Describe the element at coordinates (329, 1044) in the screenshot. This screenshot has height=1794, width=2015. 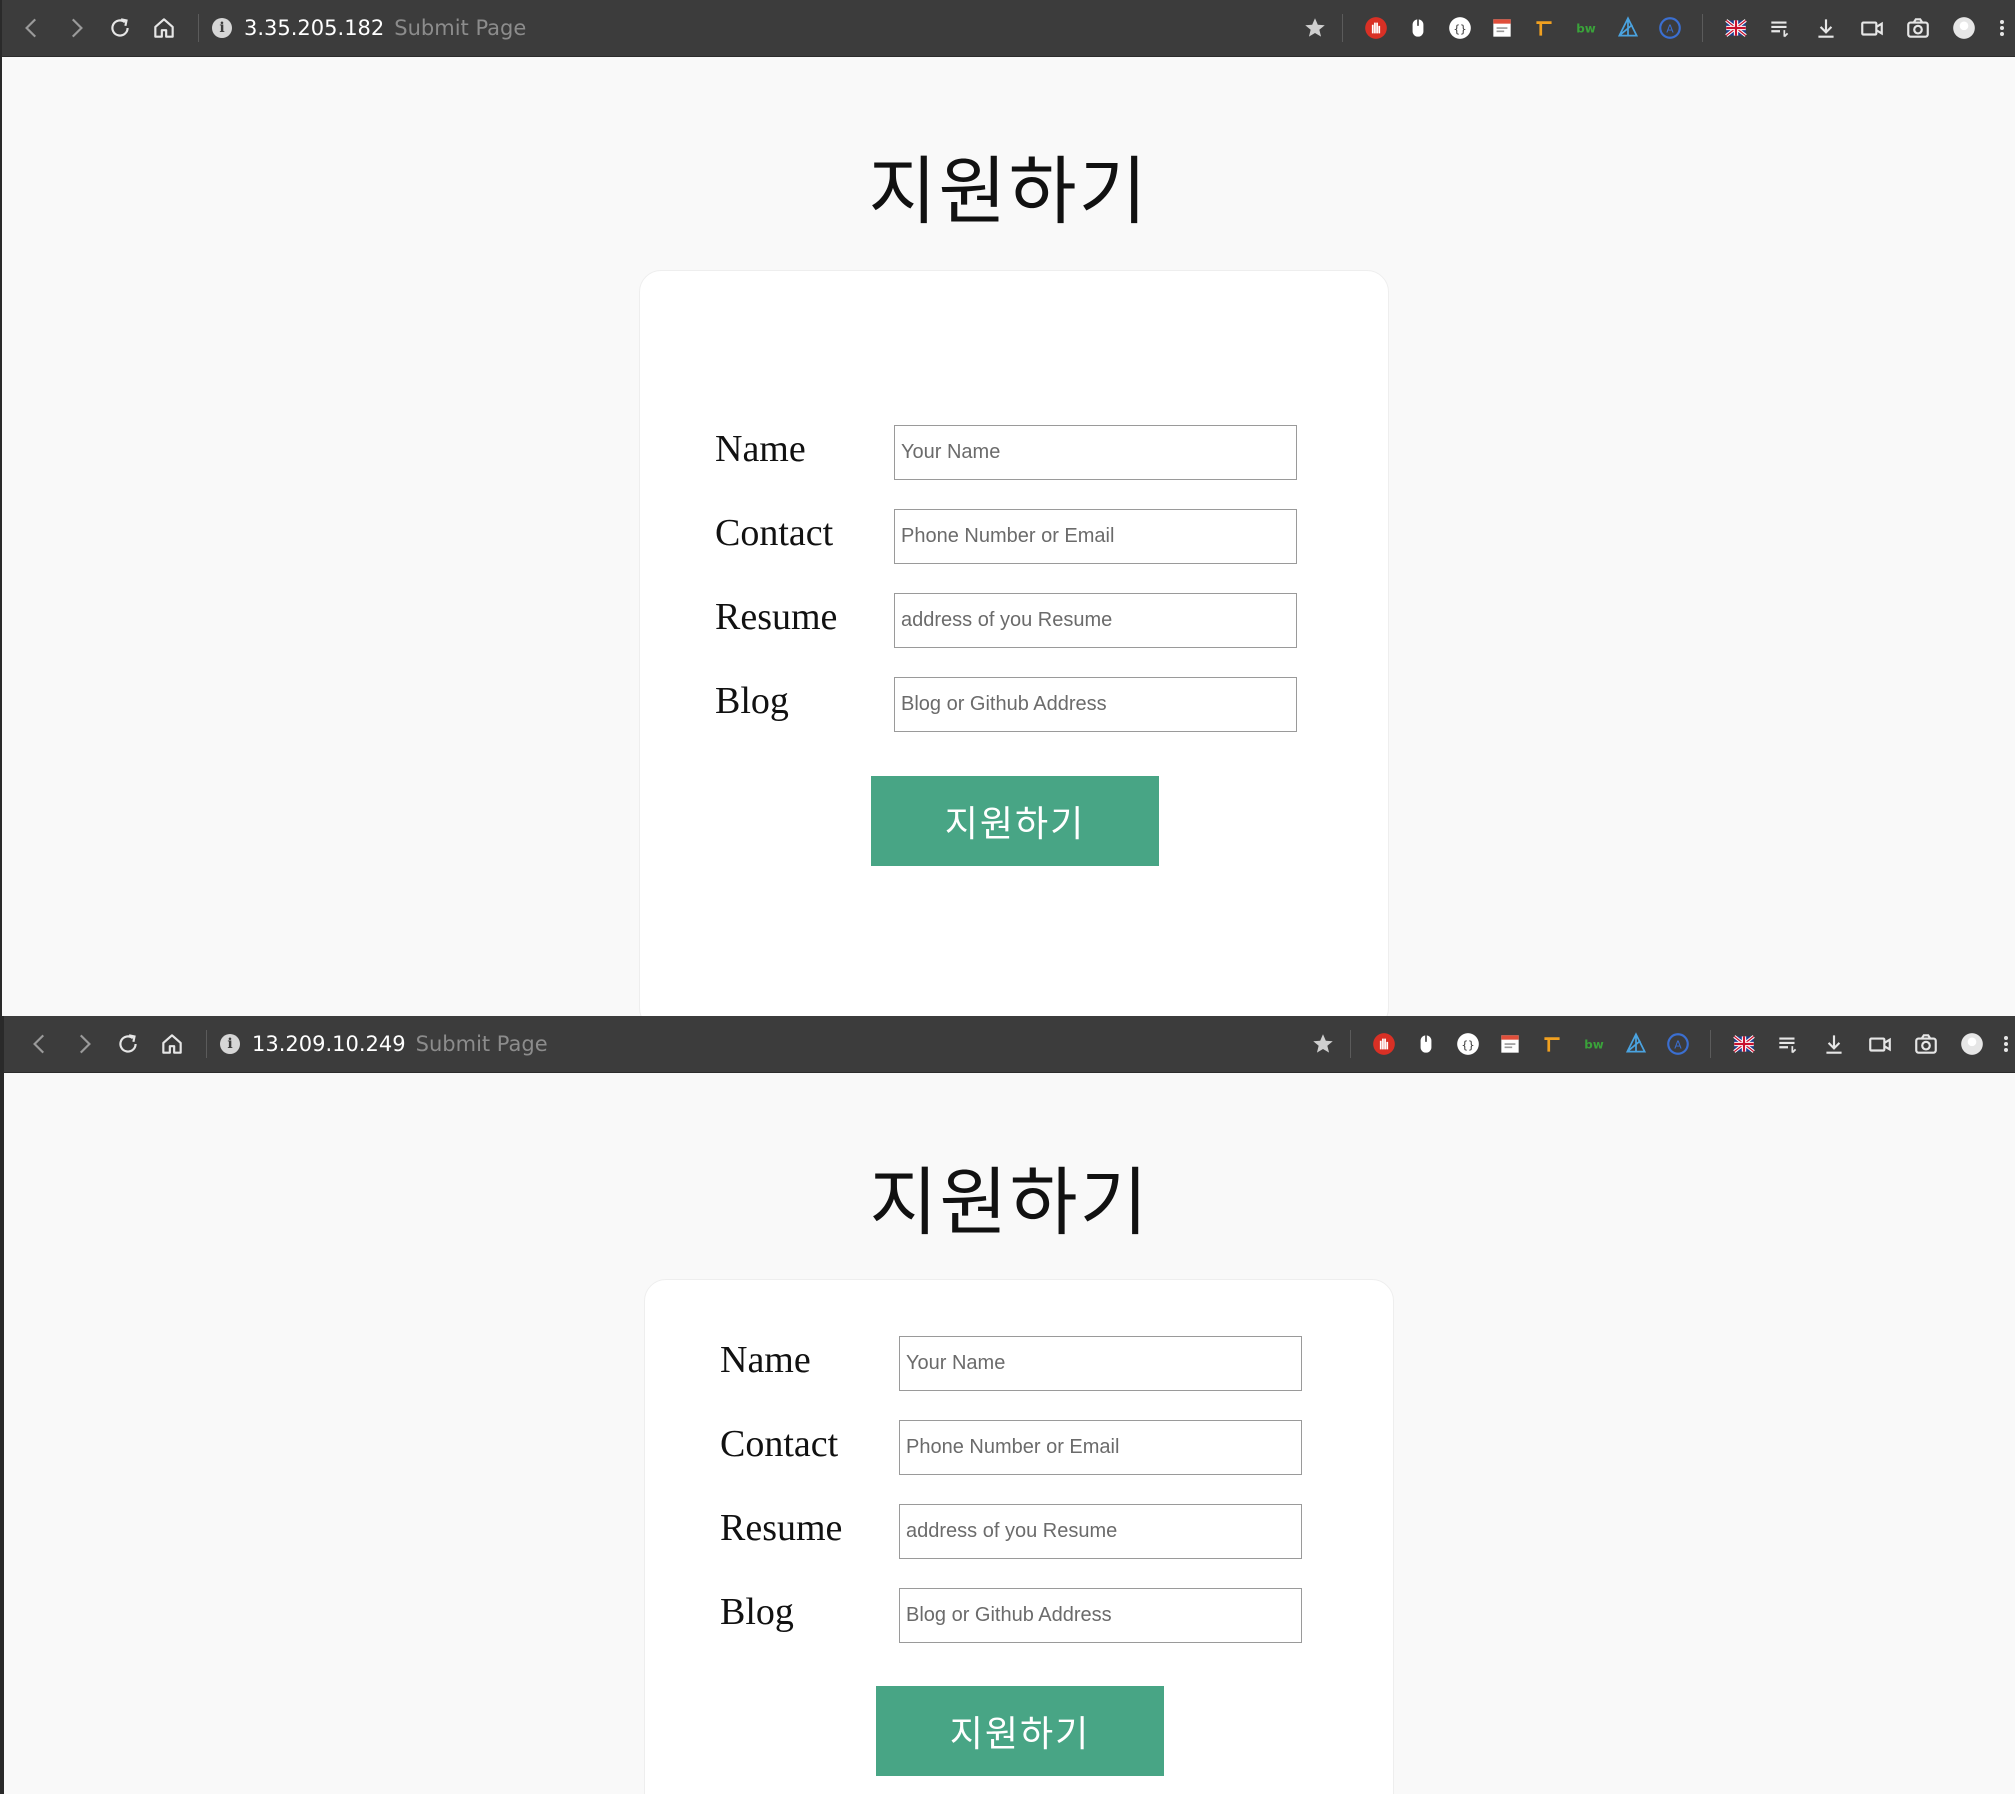
I see `address-host: 13.209.10.249` at that location.